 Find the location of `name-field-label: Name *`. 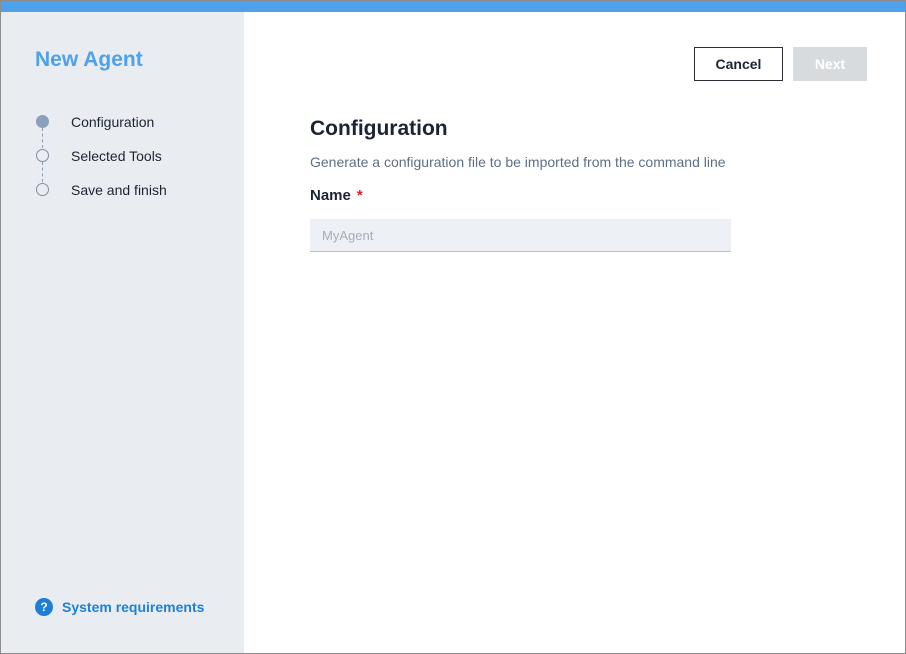

name-field-label: Name * is located at coordinates (336, 195).